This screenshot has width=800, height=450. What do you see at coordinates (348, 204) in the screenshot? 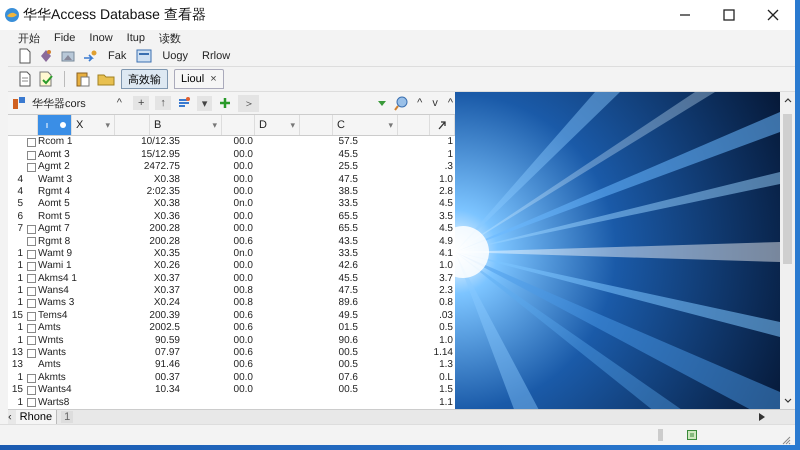
I see `table-cell: 33.5` at bounding box center [348, 204].